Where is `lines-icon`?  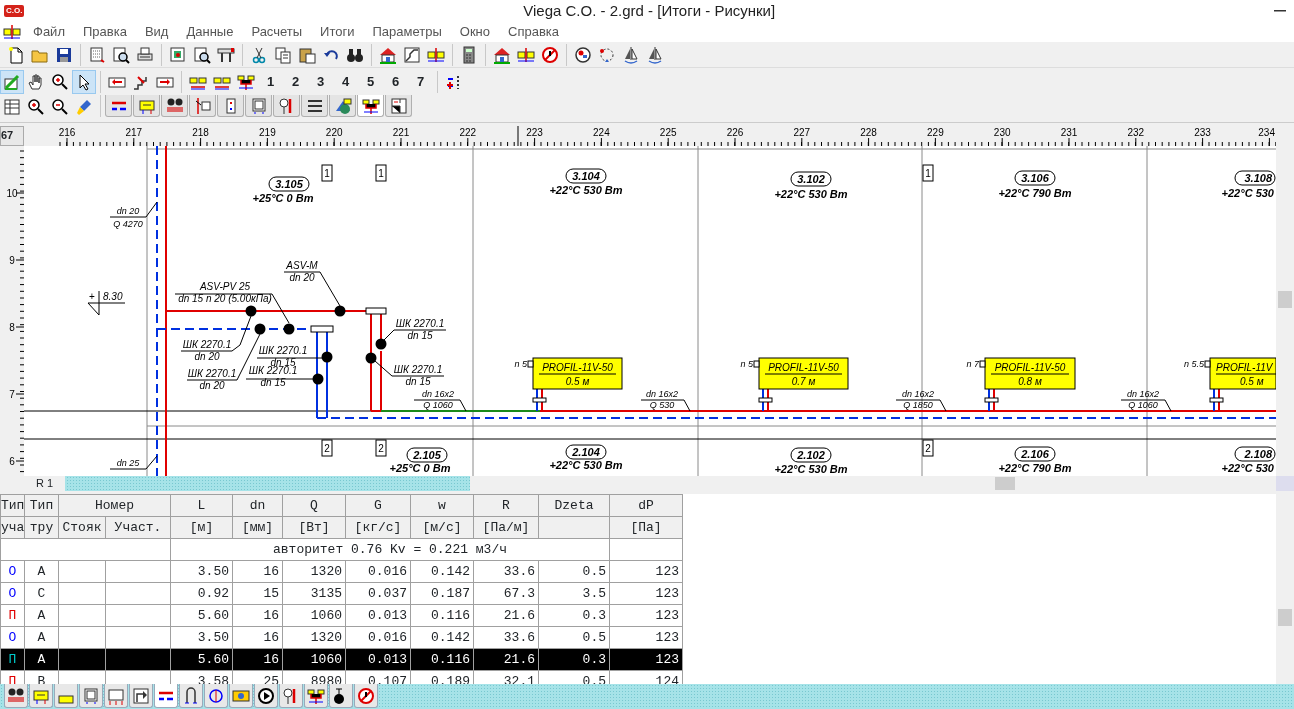 lines-icon is located at coordinates (314, 106).